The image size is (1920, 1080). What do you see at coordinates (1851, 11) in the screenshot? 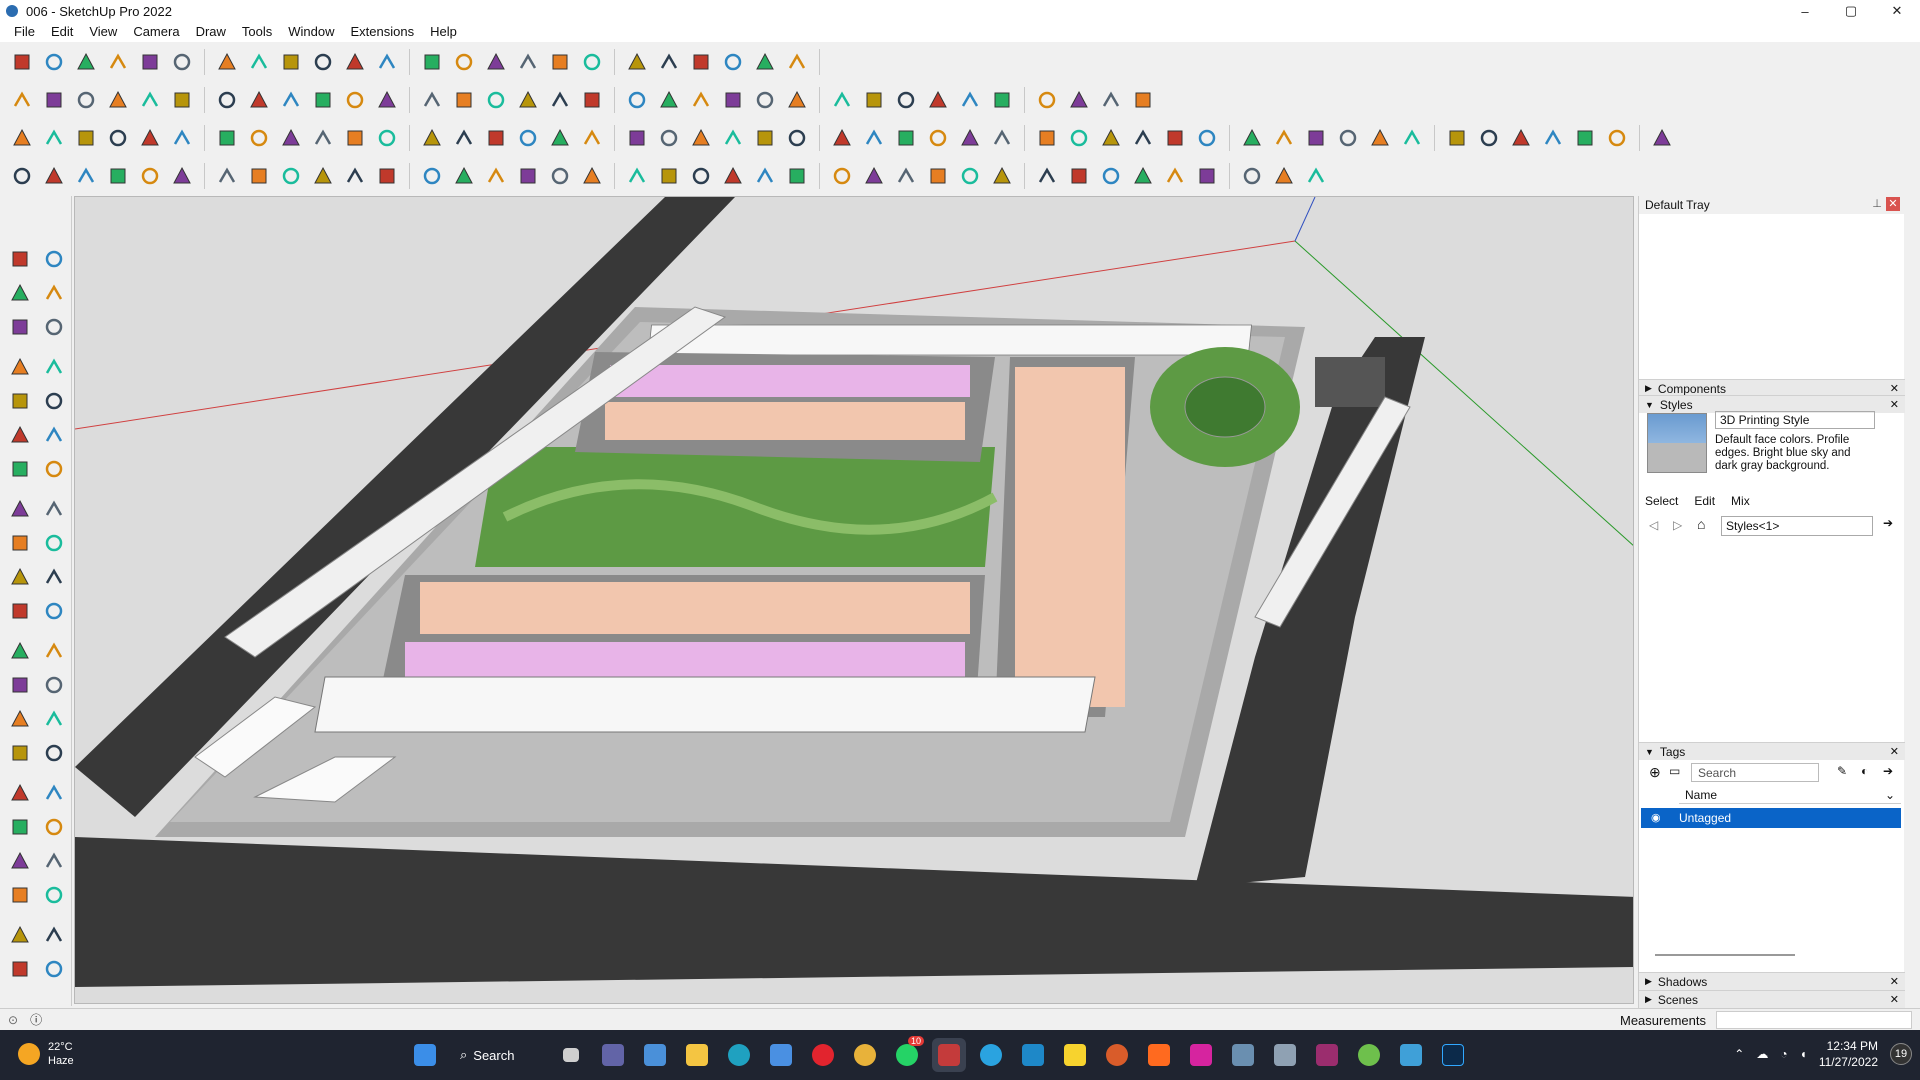
I see `maximize-button: ▢` at bounding box center [1851, 11].